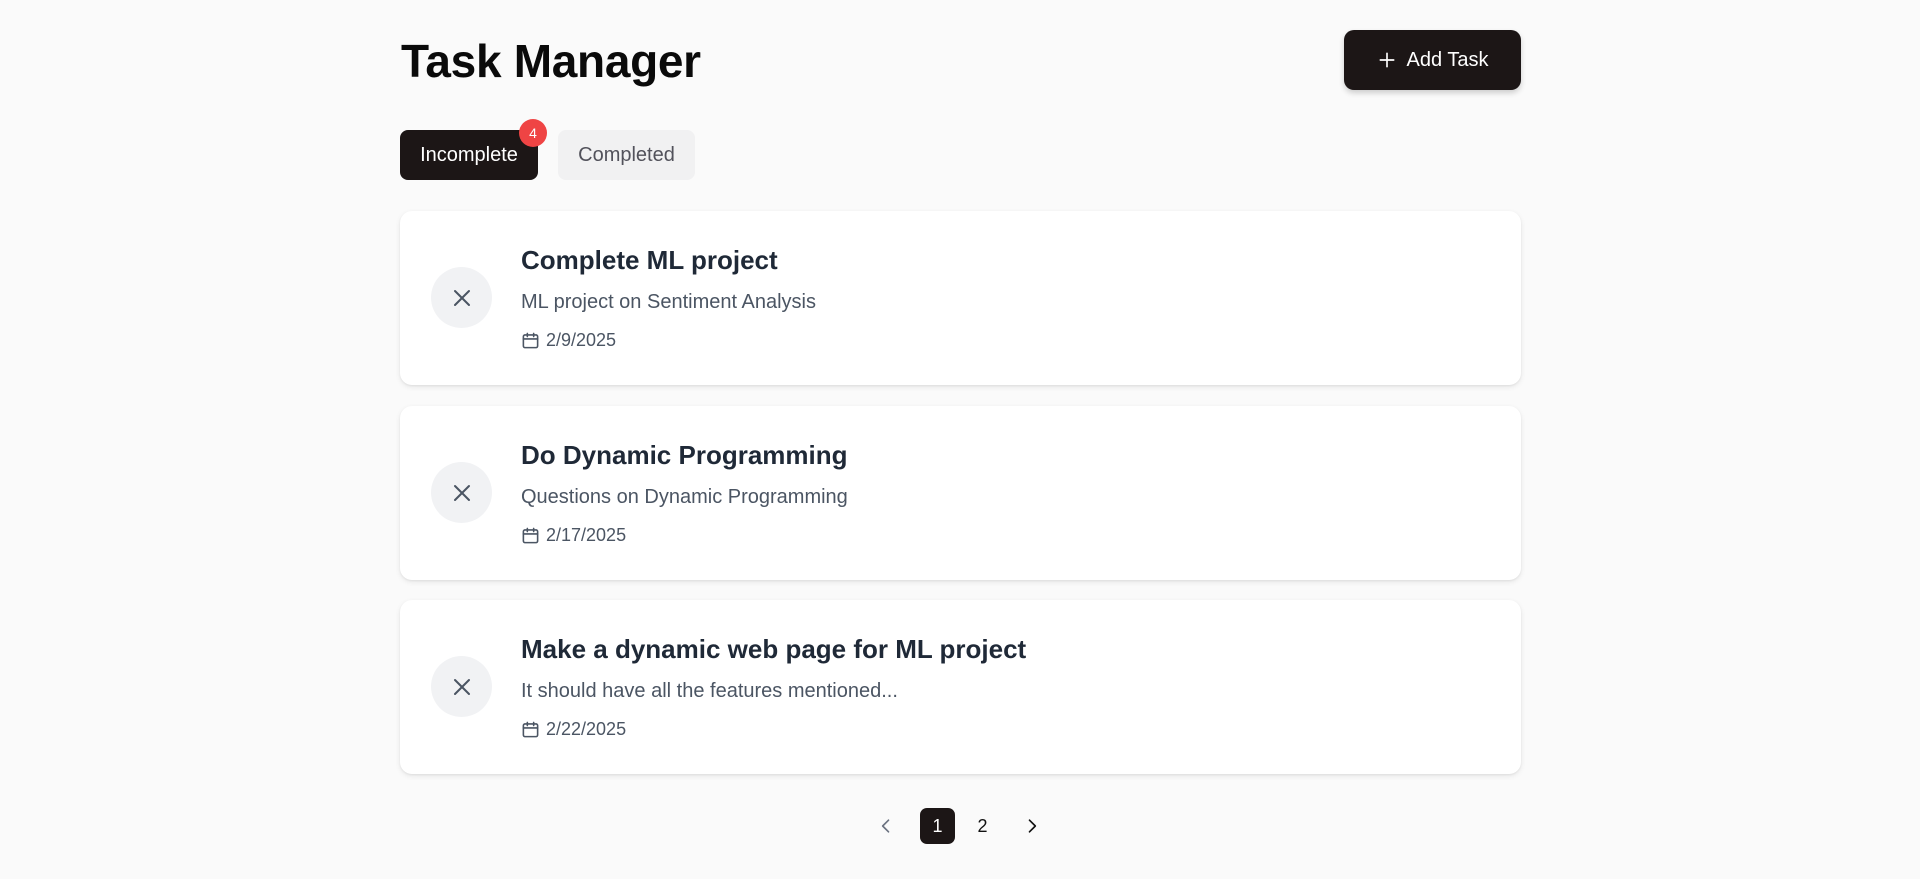 The width and height of the screenshot is (1920, 879). What do you see at coordinates (586, 534) in the screenshot?
I see `task-date-text: 2/17/2025` at bounding box center [586, 534].